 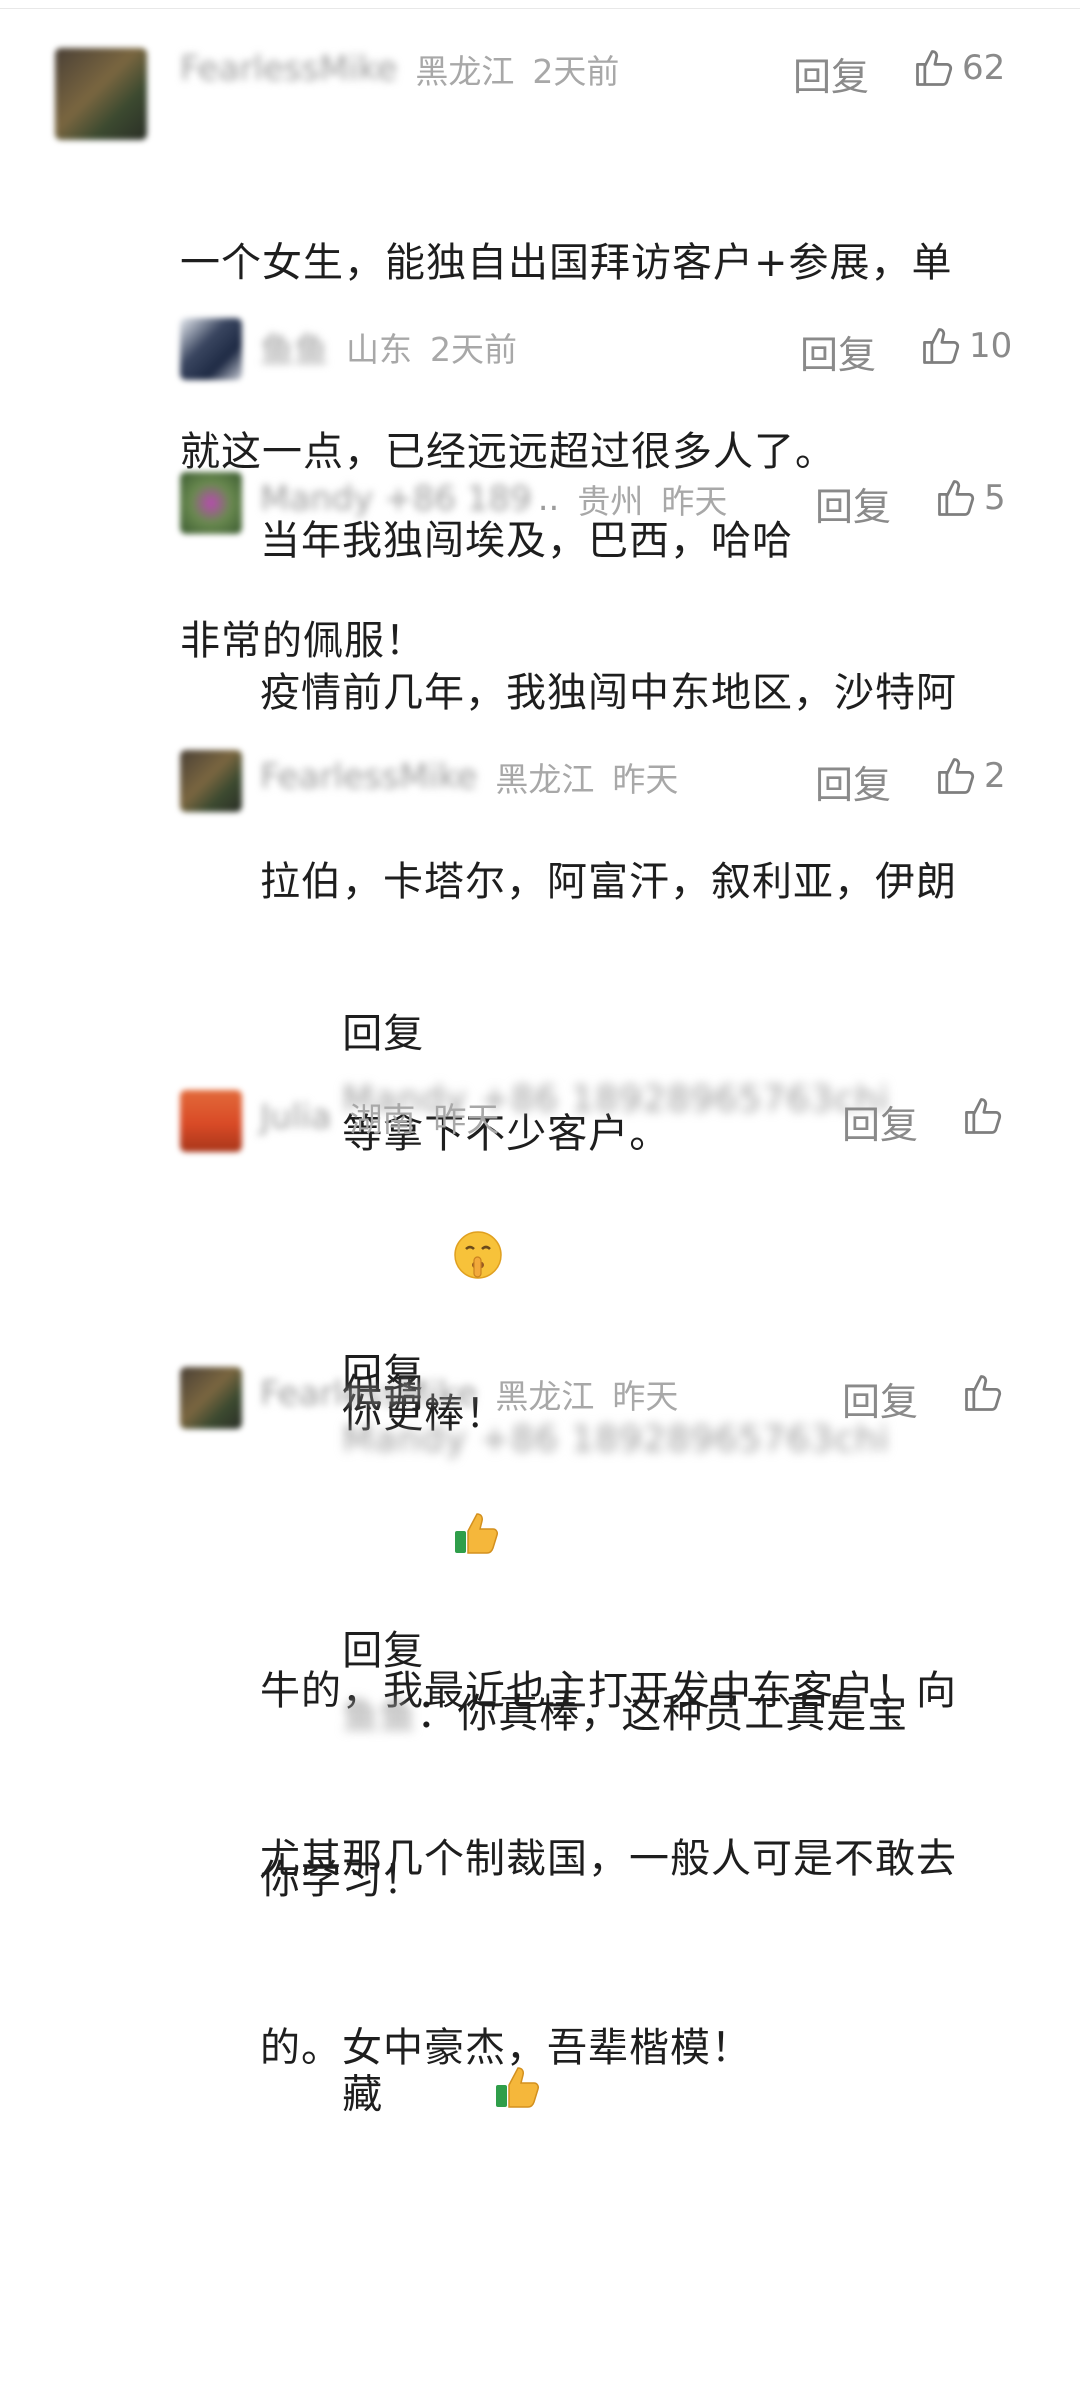 What do you see at coordinates (379, 349) in the screenshot?
I see `location: 山东` at bounding box center [379, 349].